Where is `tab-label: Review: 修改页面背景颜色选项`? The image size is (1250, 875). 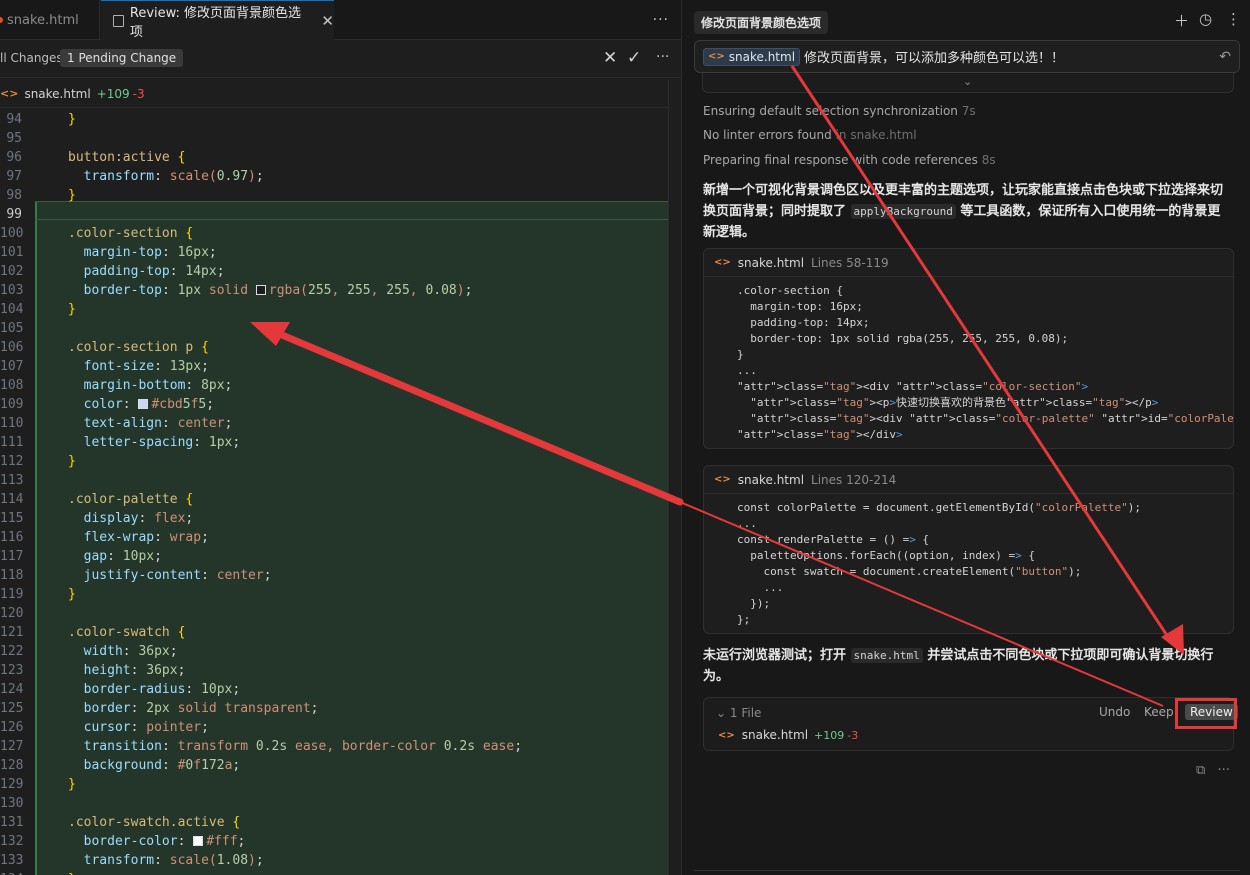
tab-label: Review: 修改页面背景颜色选项 is located at coordinates (215, 22).